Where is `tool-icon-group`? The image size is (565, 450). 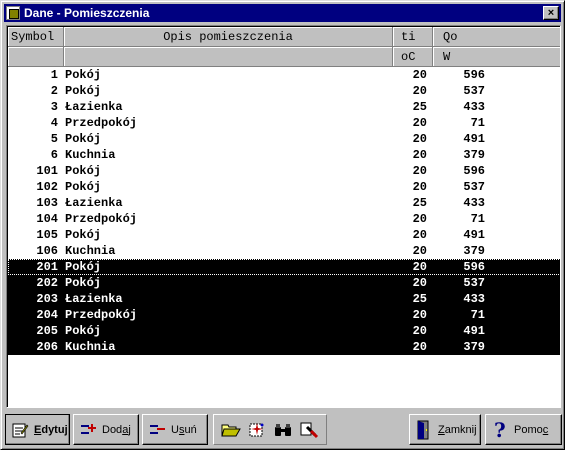 tool-icon-group is located at coordinates (270, 429).